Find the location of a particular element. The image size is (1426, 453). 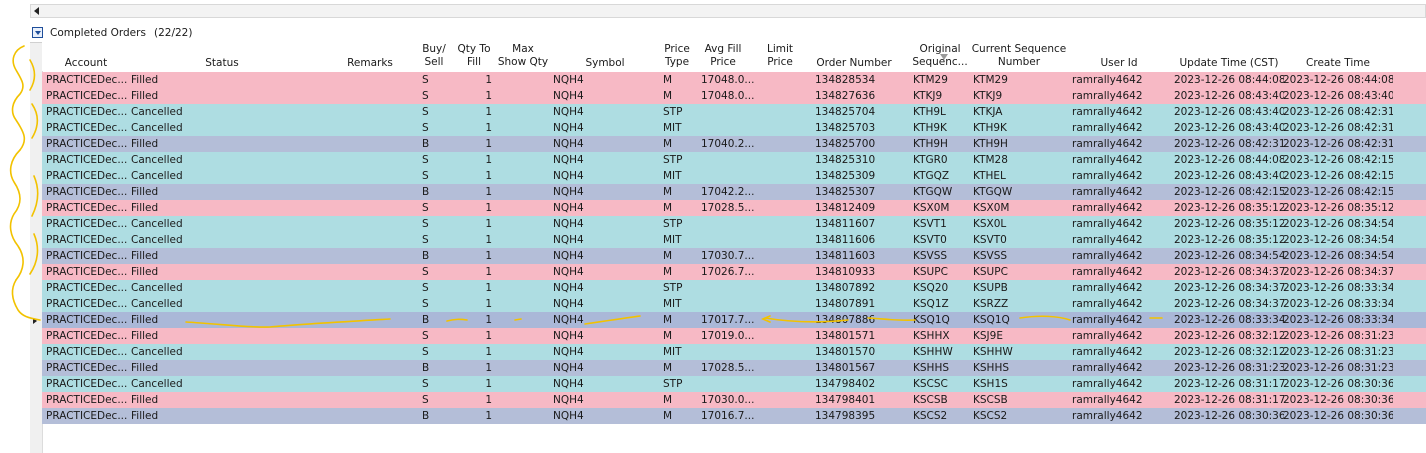

update-time-cell: 2023-12-26 08:42:15 is located at coordinates (1229, 192).